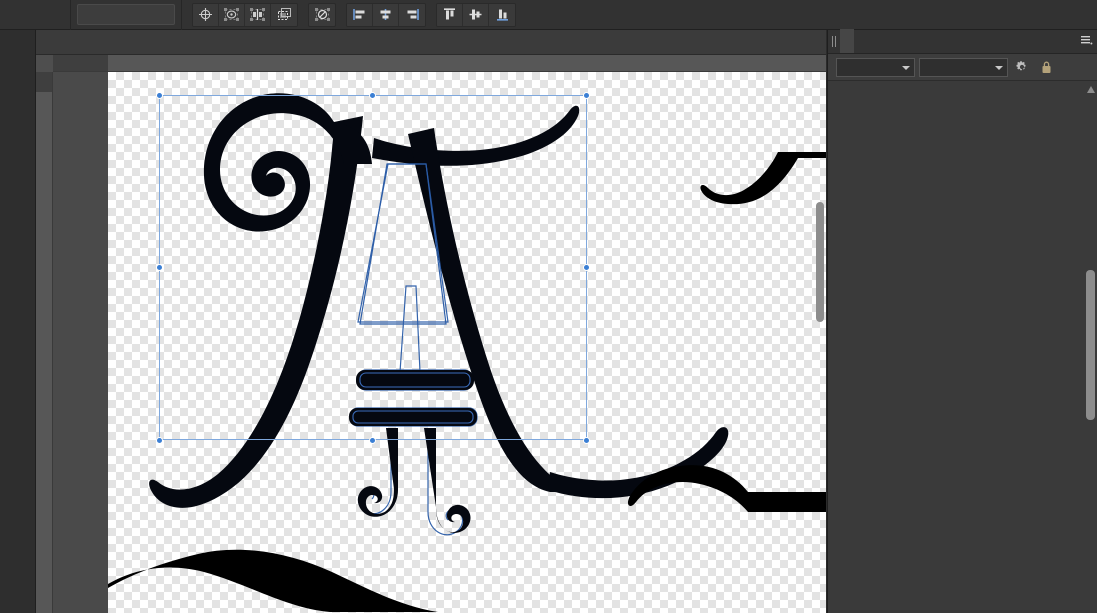 The image size is (1097, 613). I want to click on tab-glyph-browser, so click(875, 41).